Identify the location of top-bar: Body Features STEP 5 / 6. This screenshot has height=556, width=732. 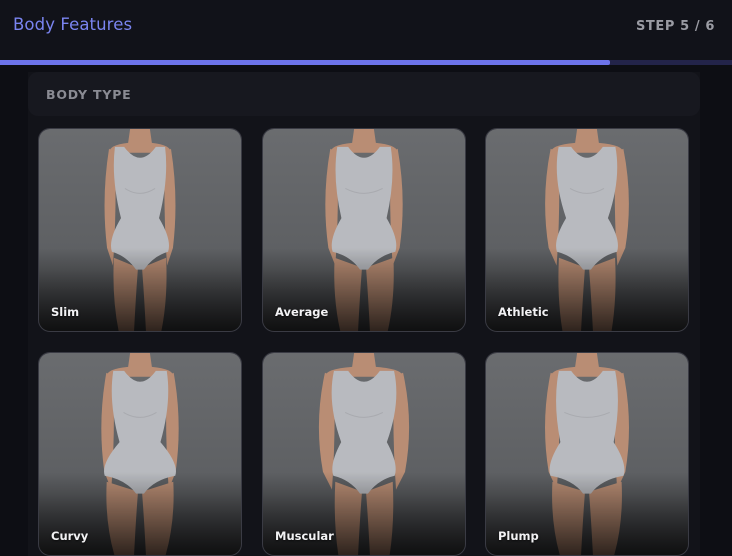
(366, 30).